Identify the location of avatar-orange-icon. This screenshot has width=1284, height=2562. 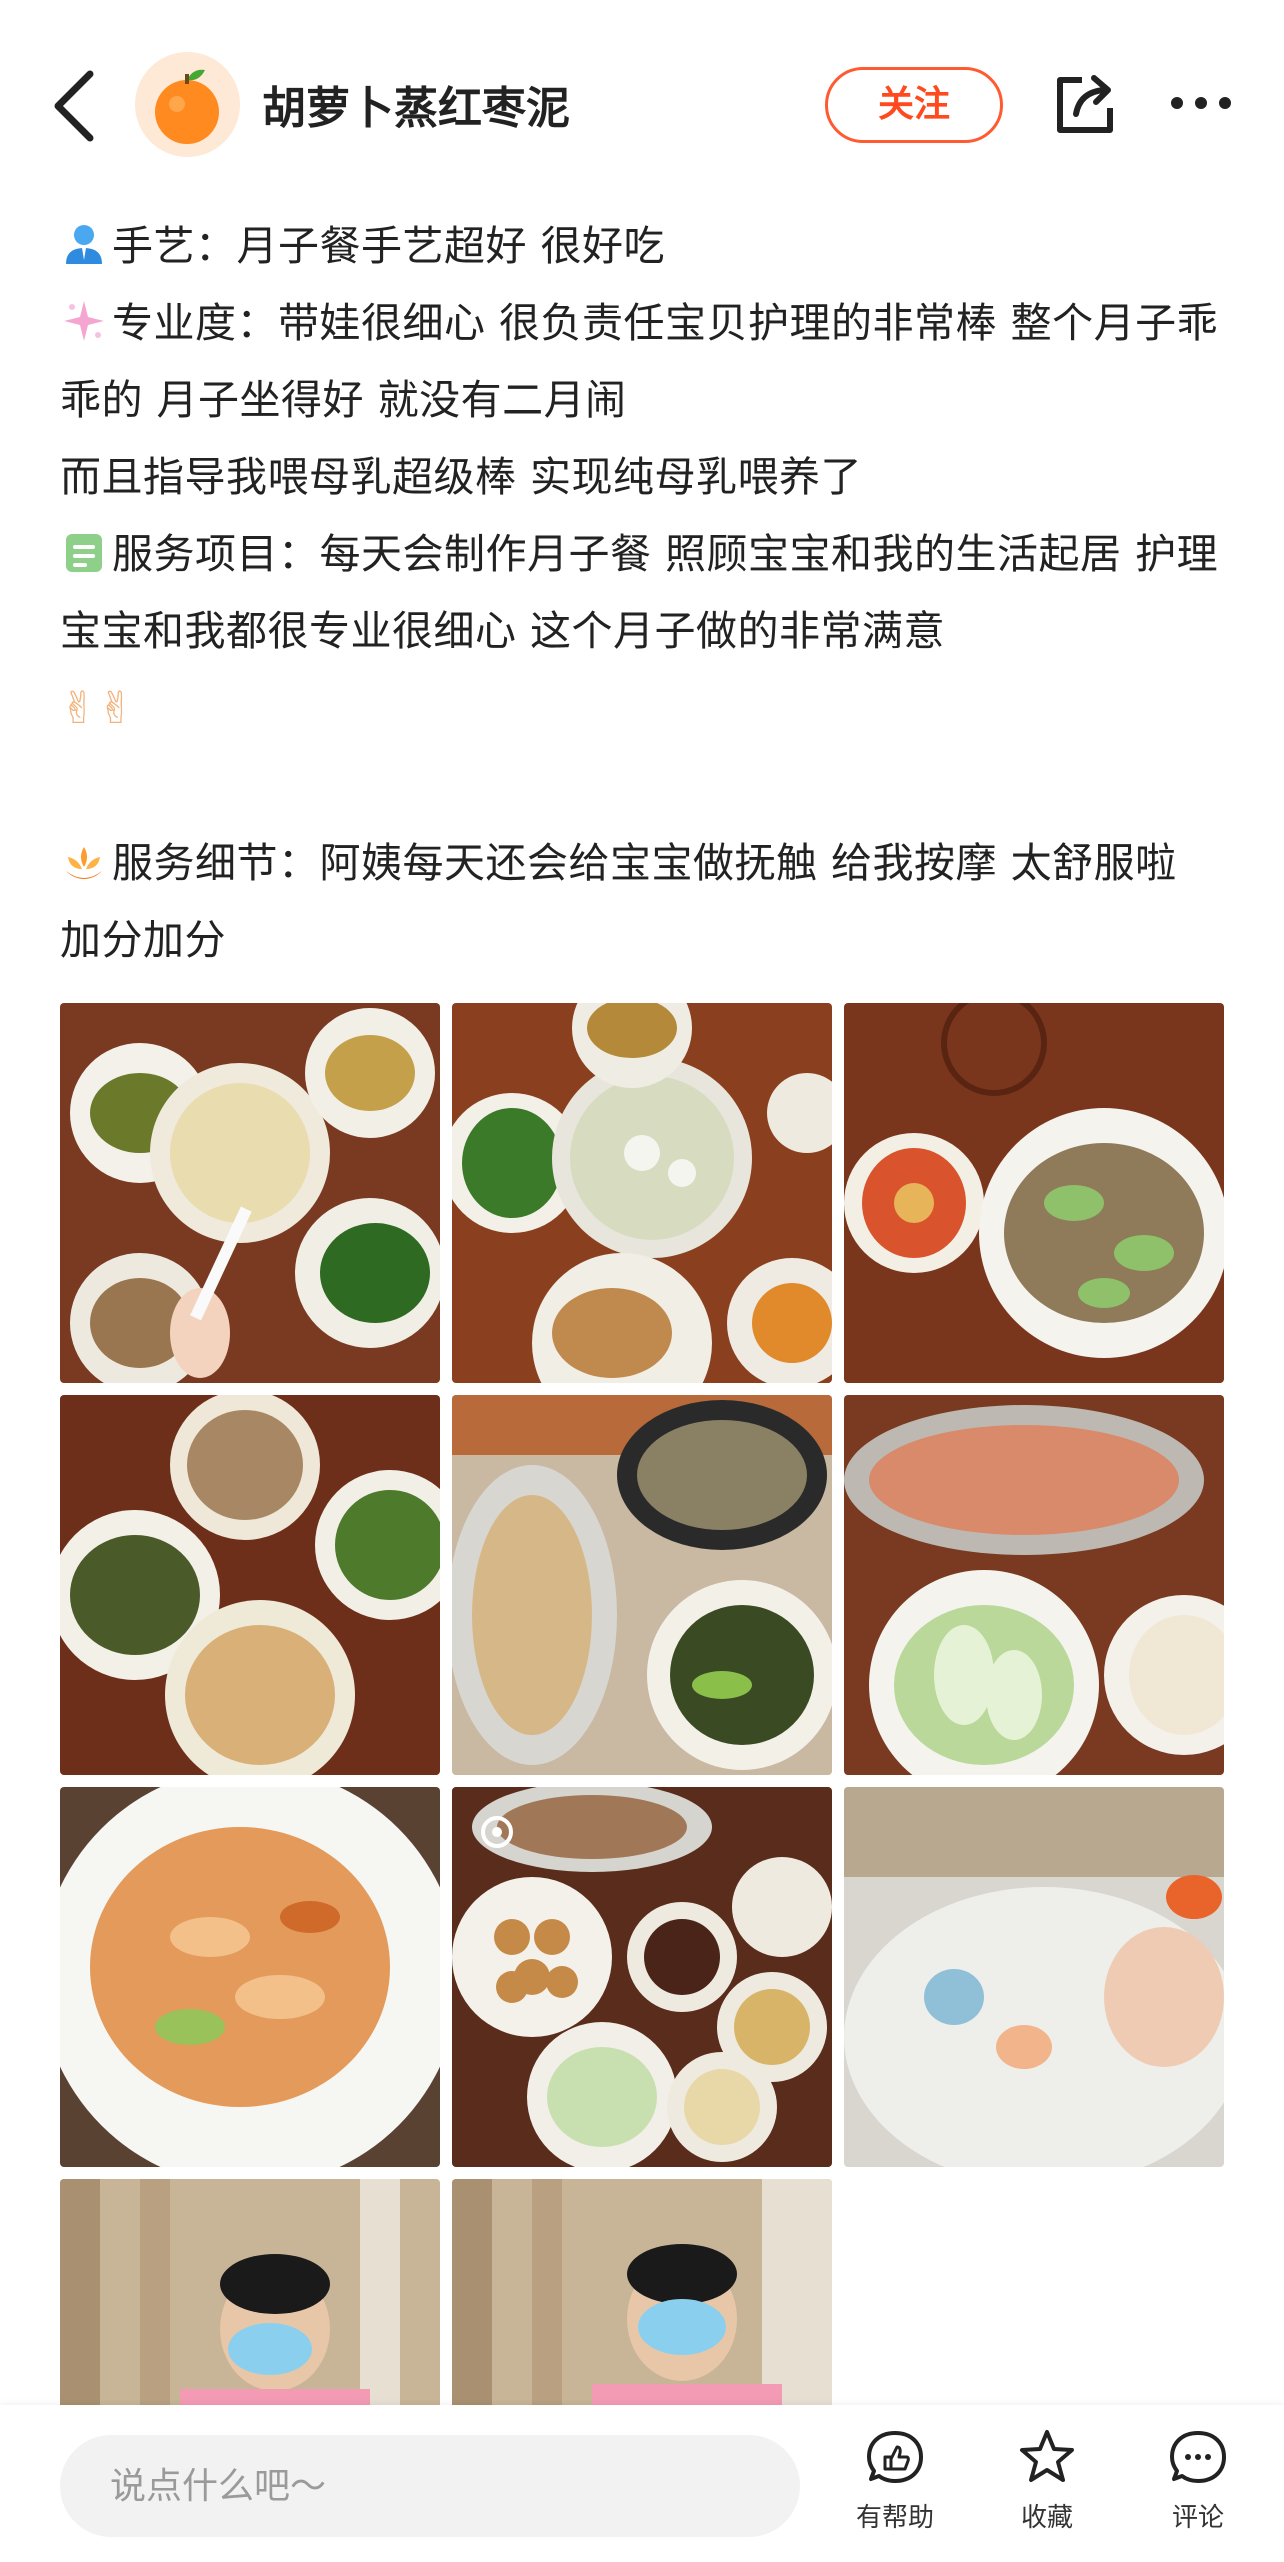
(187, 106).